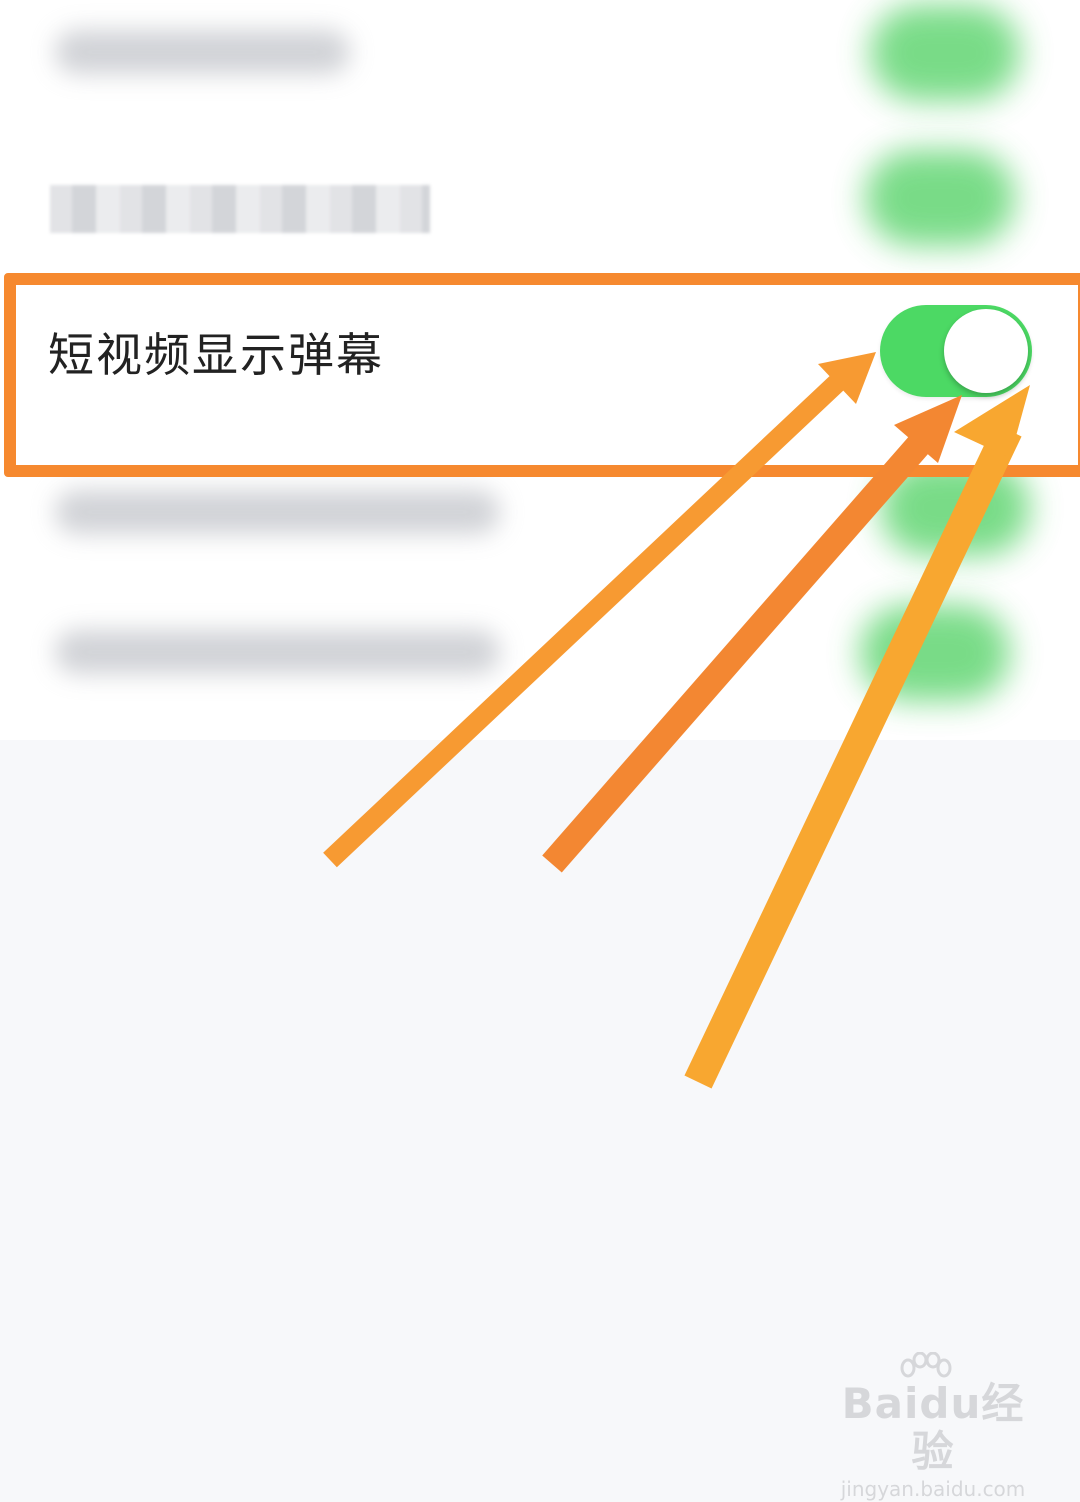  I want to click on watermark-brand: Baidu经验, so click(933, 1427).